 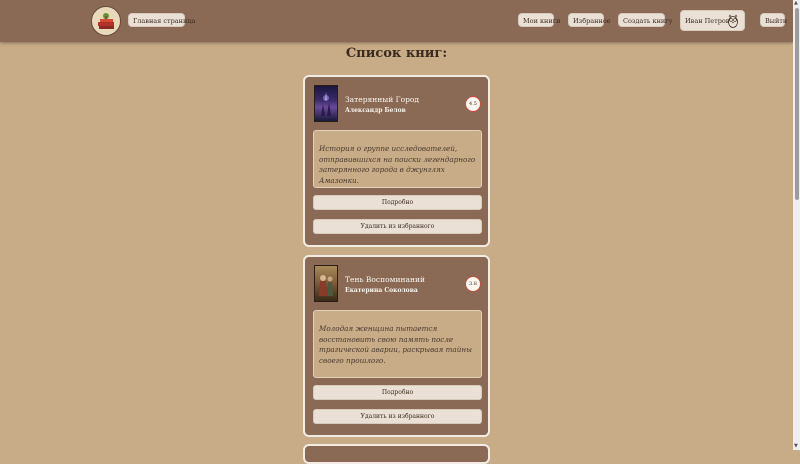 What do you see at coordinates (733, 22) in the screenshot?
I see `owl-icon` at bounding box center [733, 22].